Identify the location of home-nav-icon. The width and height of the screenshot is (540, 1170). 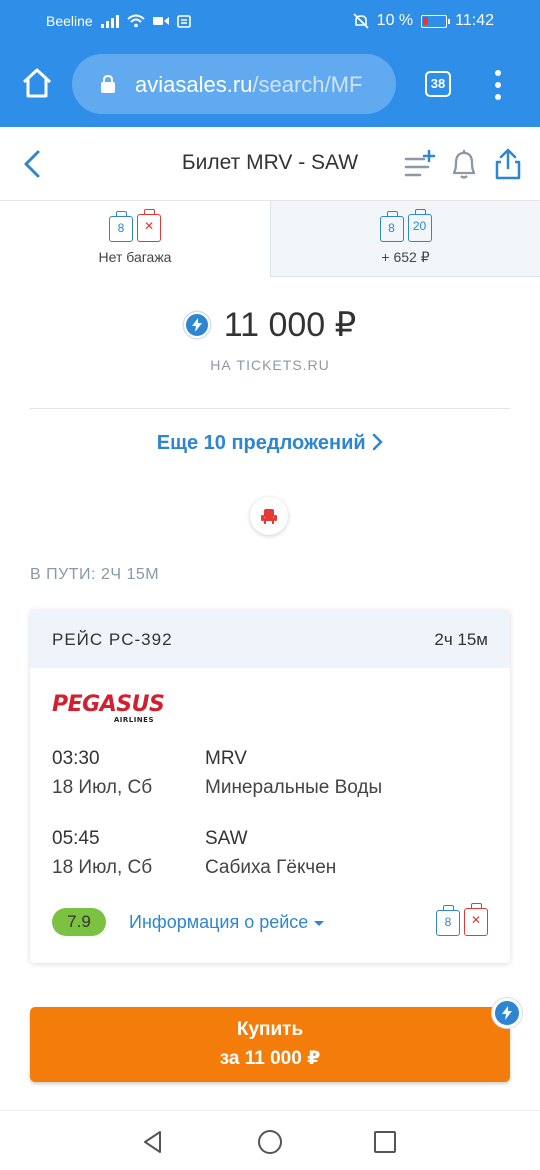
(270, 1142).